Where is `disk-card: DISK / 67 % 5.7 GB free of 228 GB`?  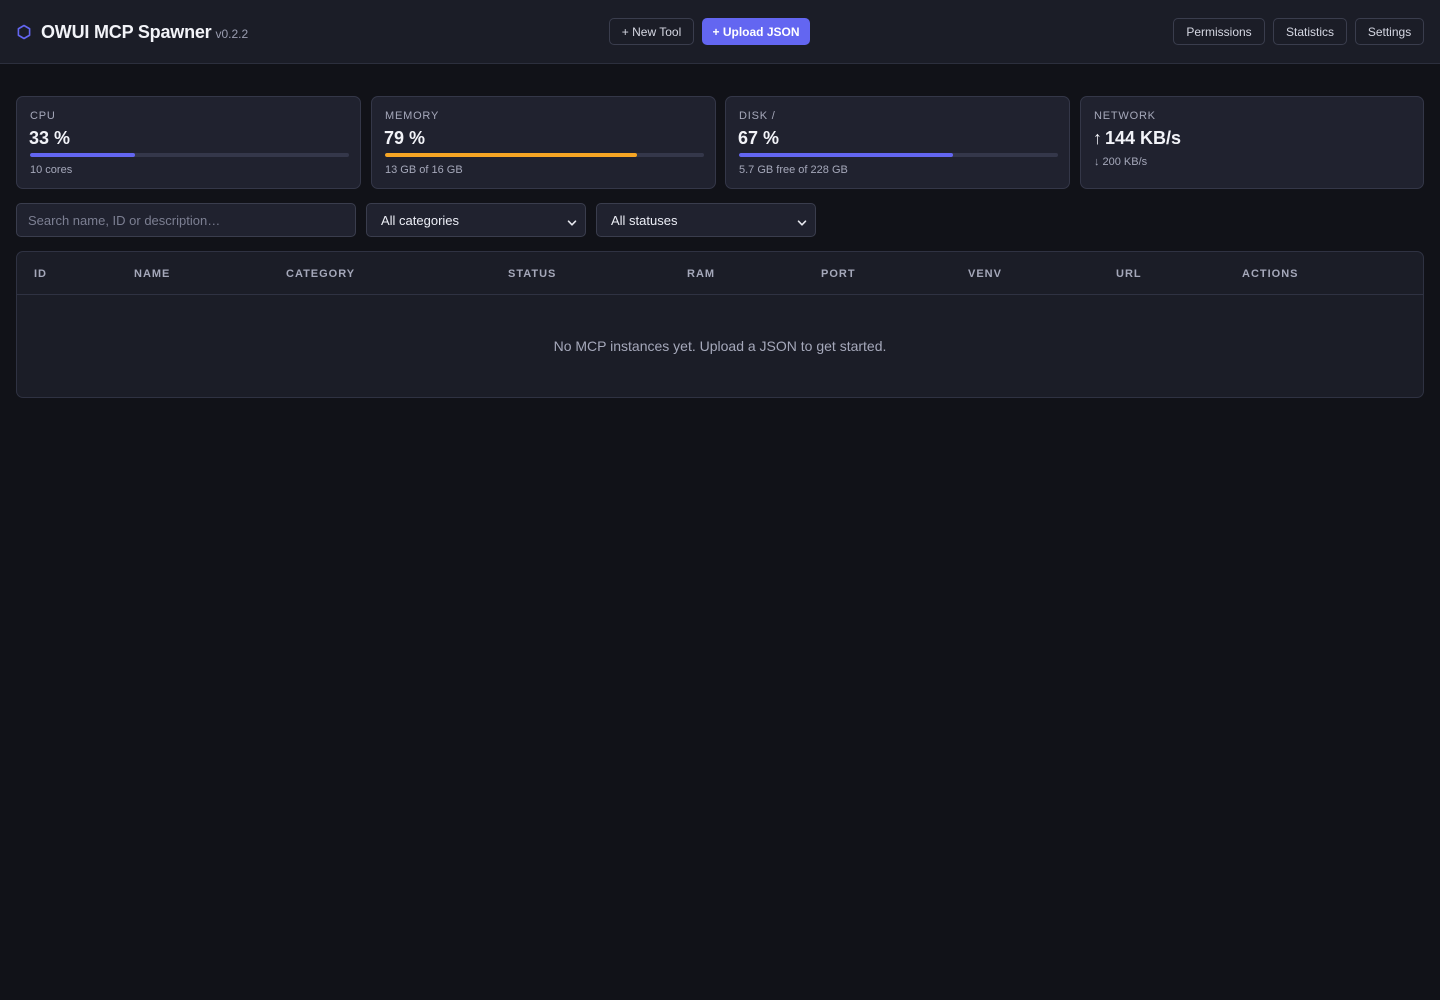 disk-card: DISK / 67 % 5.7 GB free of 228 GB is located at coordinates (897, 142).